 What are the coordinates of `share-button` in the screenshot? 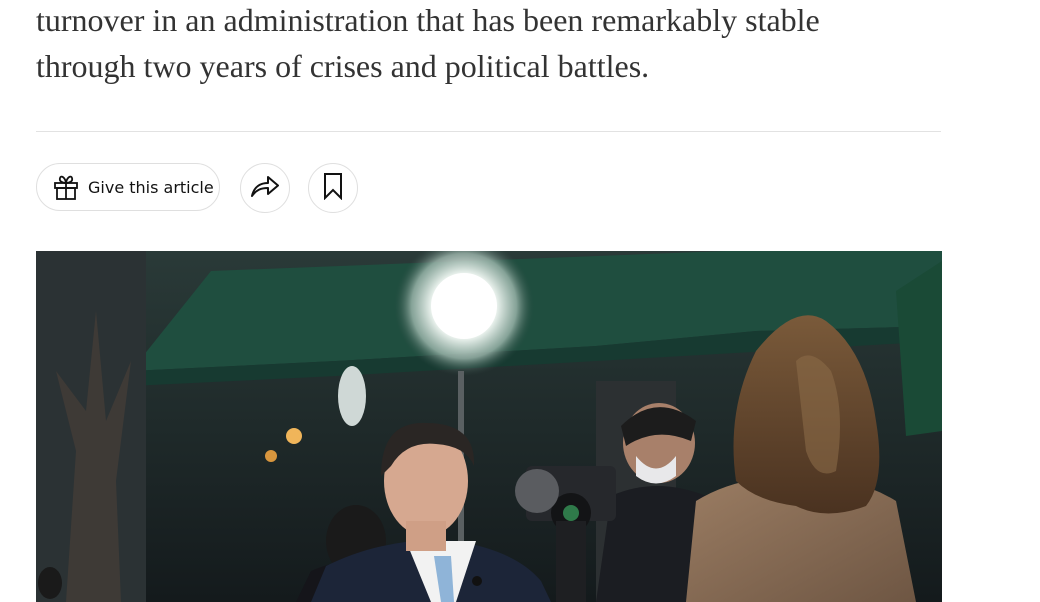 It's located at (265, 188).